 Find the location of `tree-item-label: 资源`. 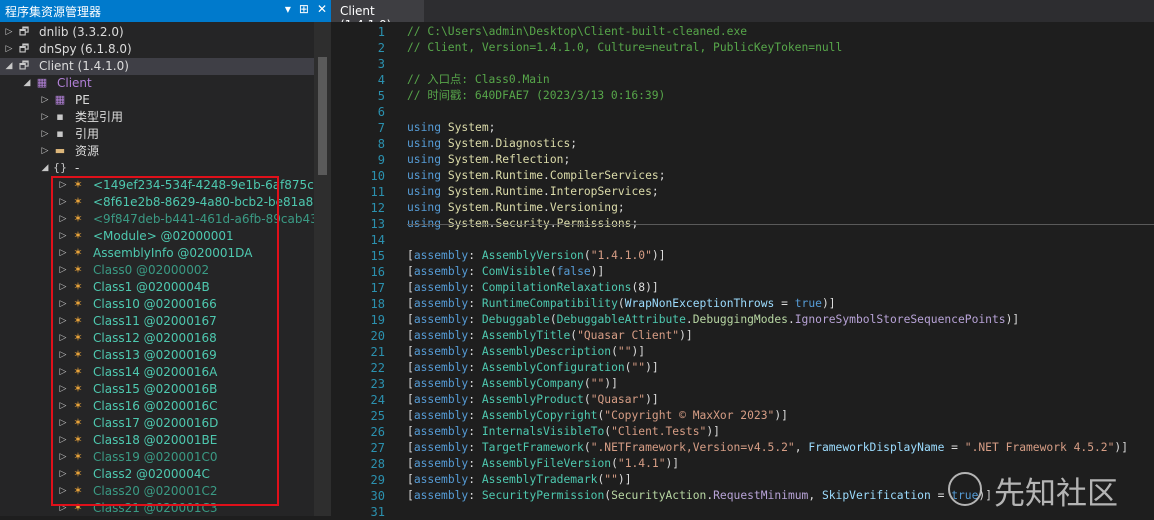

tree-item-label: 资源 is located at coordinates (87, 151).